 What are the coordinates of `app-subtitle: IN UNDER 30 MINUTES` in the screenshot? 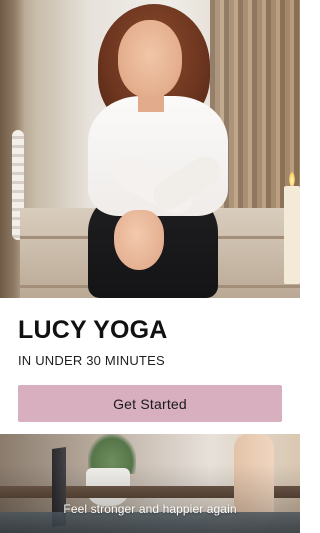 It's located at (91, 360).